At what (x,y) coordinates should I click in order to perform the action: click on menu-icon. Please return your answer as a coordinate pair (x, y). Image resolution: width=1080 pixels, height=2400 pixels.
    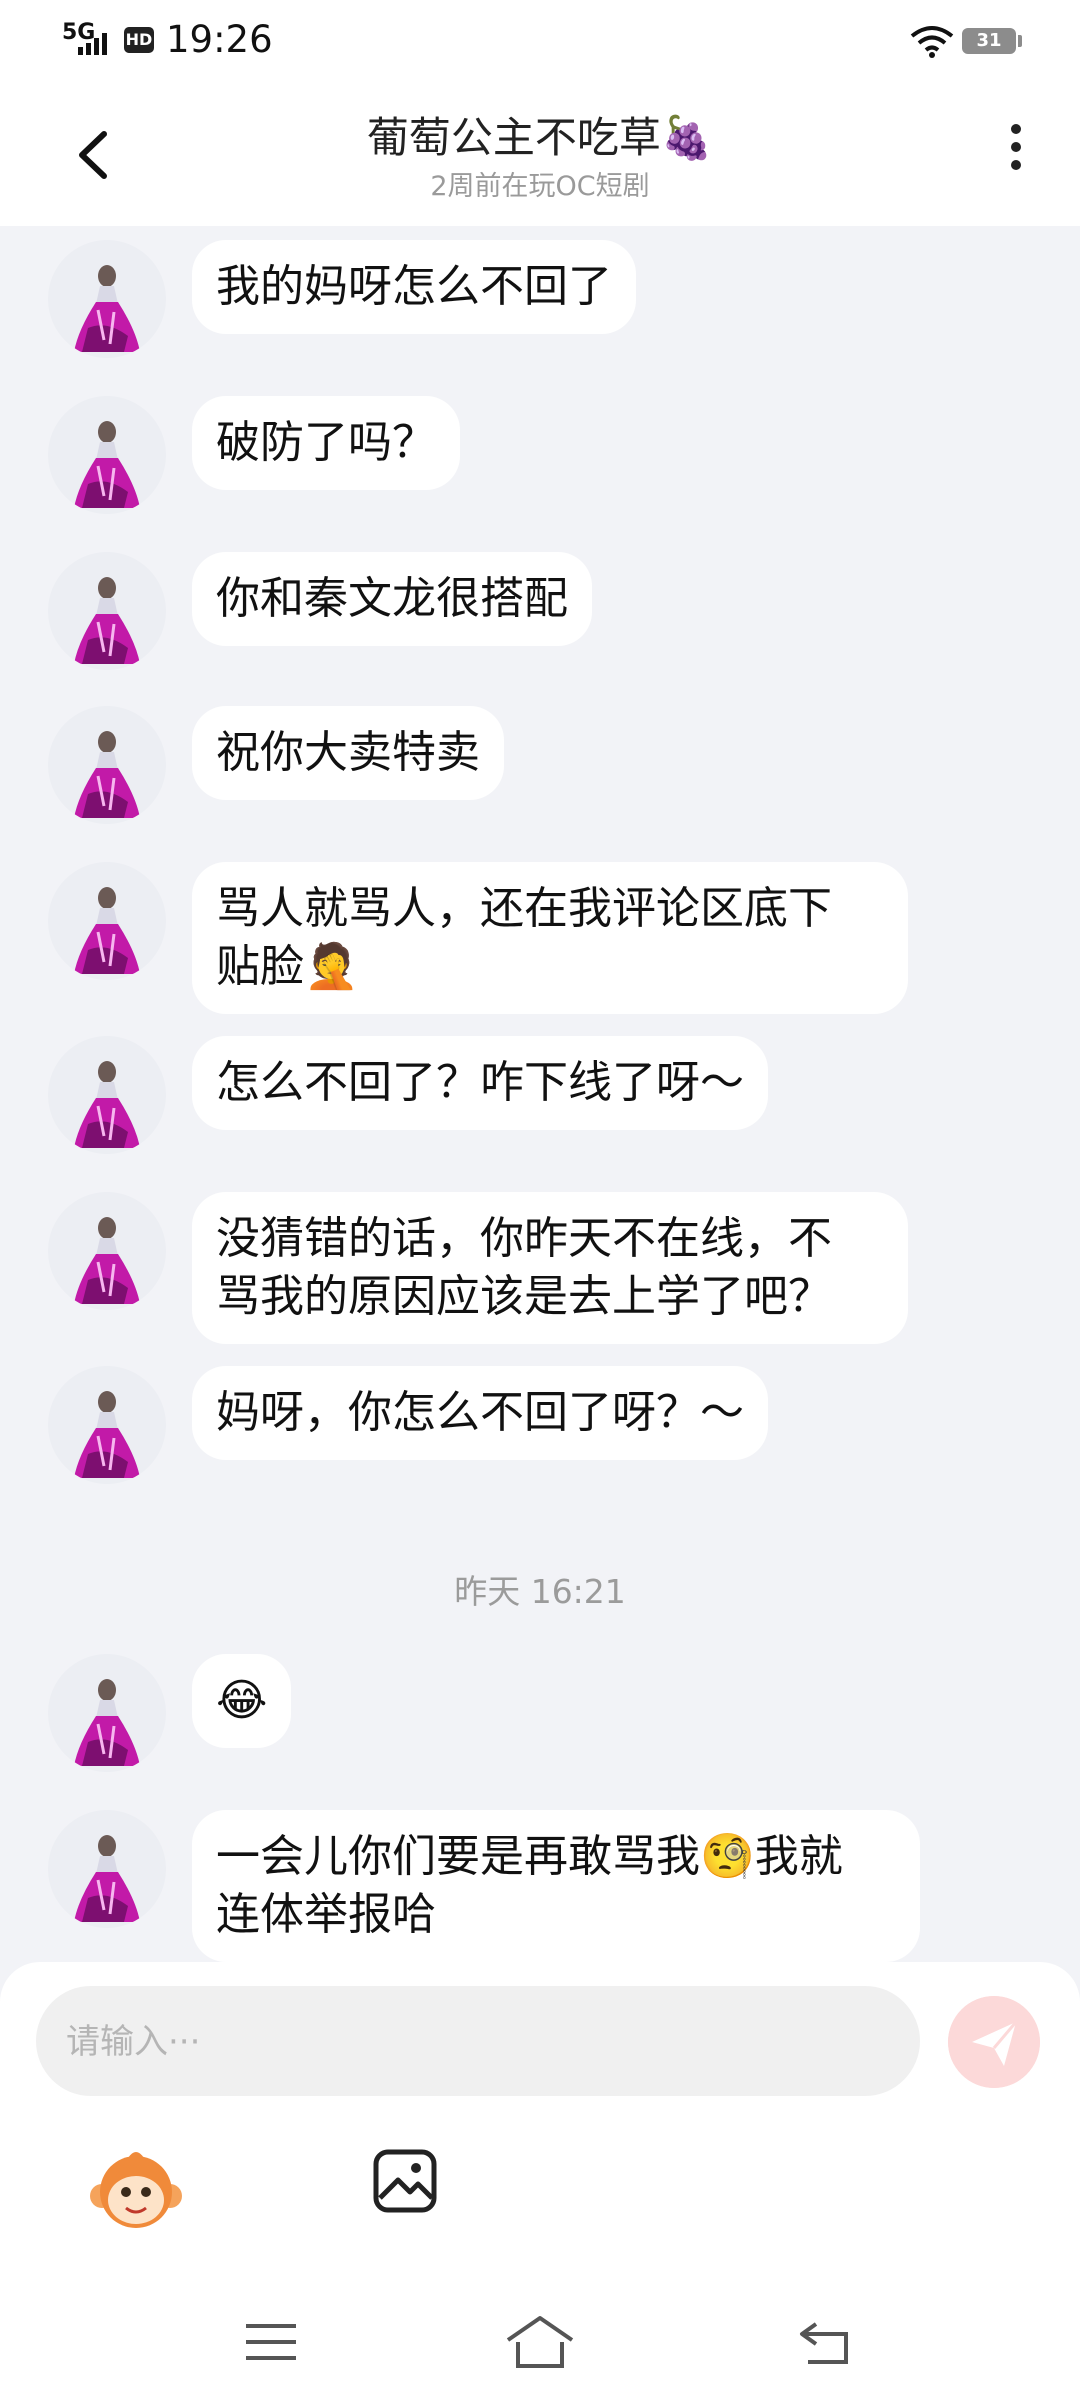
    Looking at the image, I should click on (271, 2342).